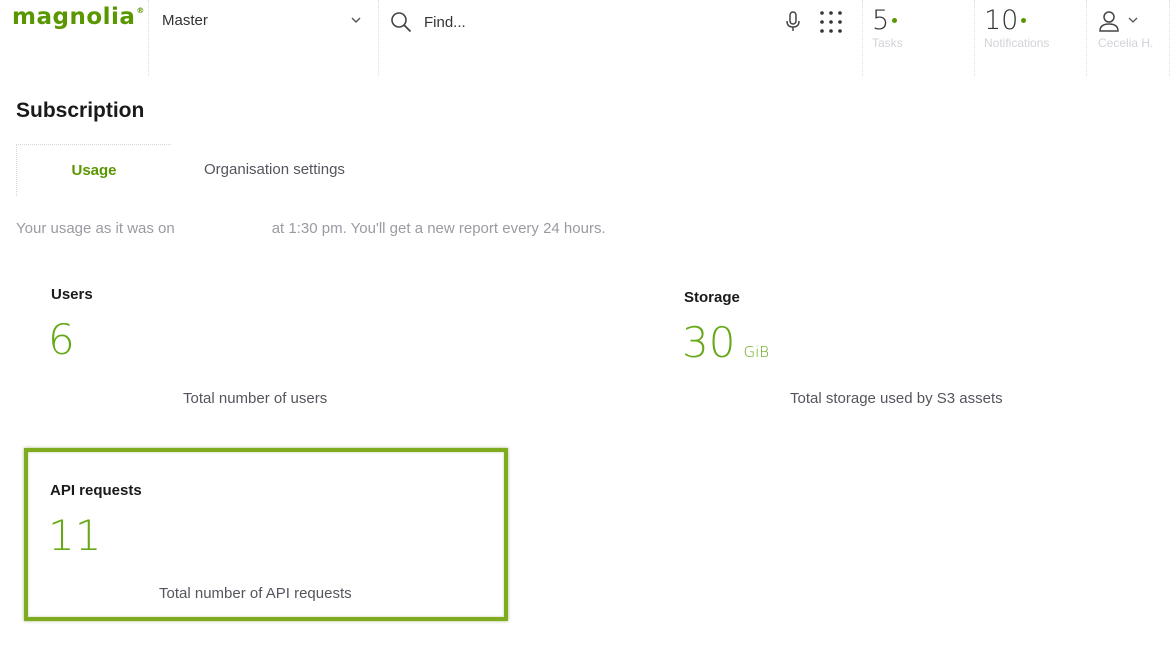  I want to click on user-menu: Cecelia H., so click(1134, 40).